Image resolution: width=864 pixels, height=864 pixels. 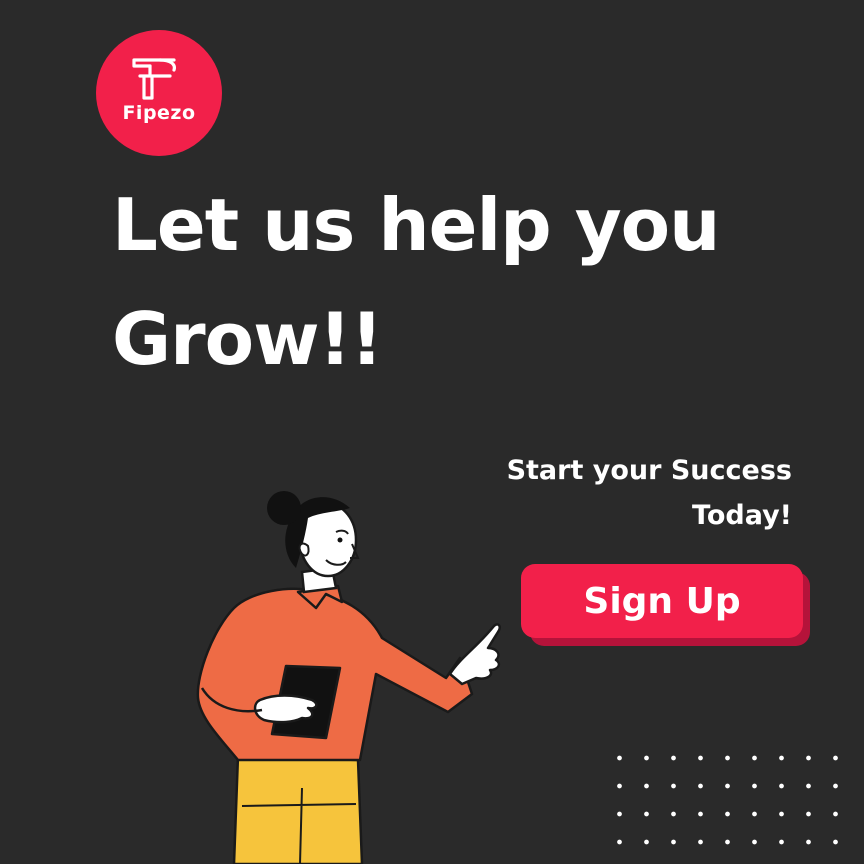 What do you see at coordinates (285, 709) in the screenshot?
I see `holding-hand` at bounding box center [285, 709].